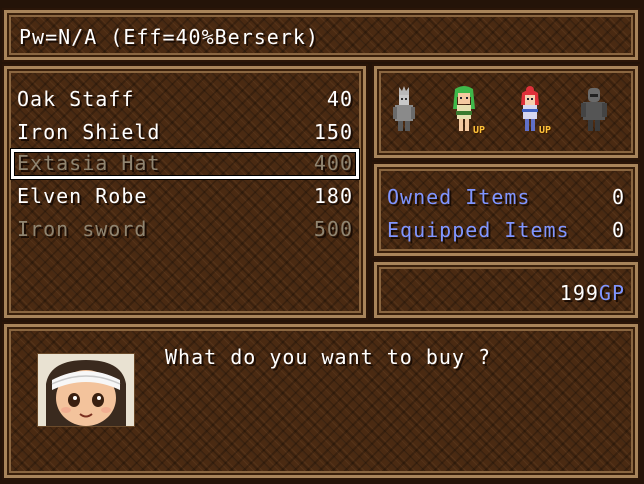  What do you see at coordinates (467, 112) in the screenshot?
I see `party-member-2: UP` at bounding box center [467, 112].